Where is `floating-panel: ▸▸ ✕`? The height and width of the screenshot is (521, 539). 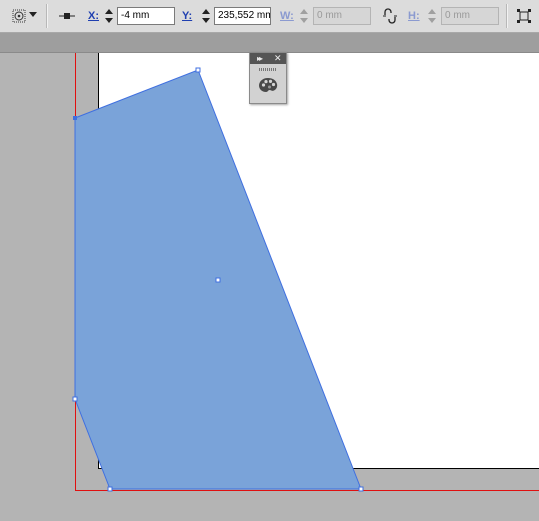 floating-panel: ▸▸ ✕ is located at coordinates (268, 78).